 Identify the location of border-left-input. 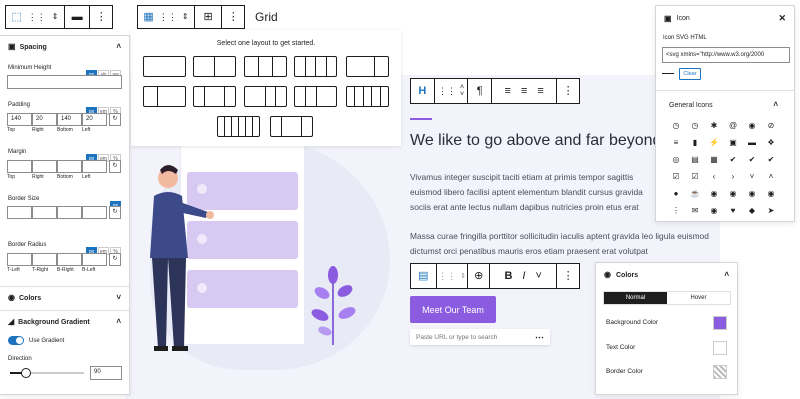
(94, 212).